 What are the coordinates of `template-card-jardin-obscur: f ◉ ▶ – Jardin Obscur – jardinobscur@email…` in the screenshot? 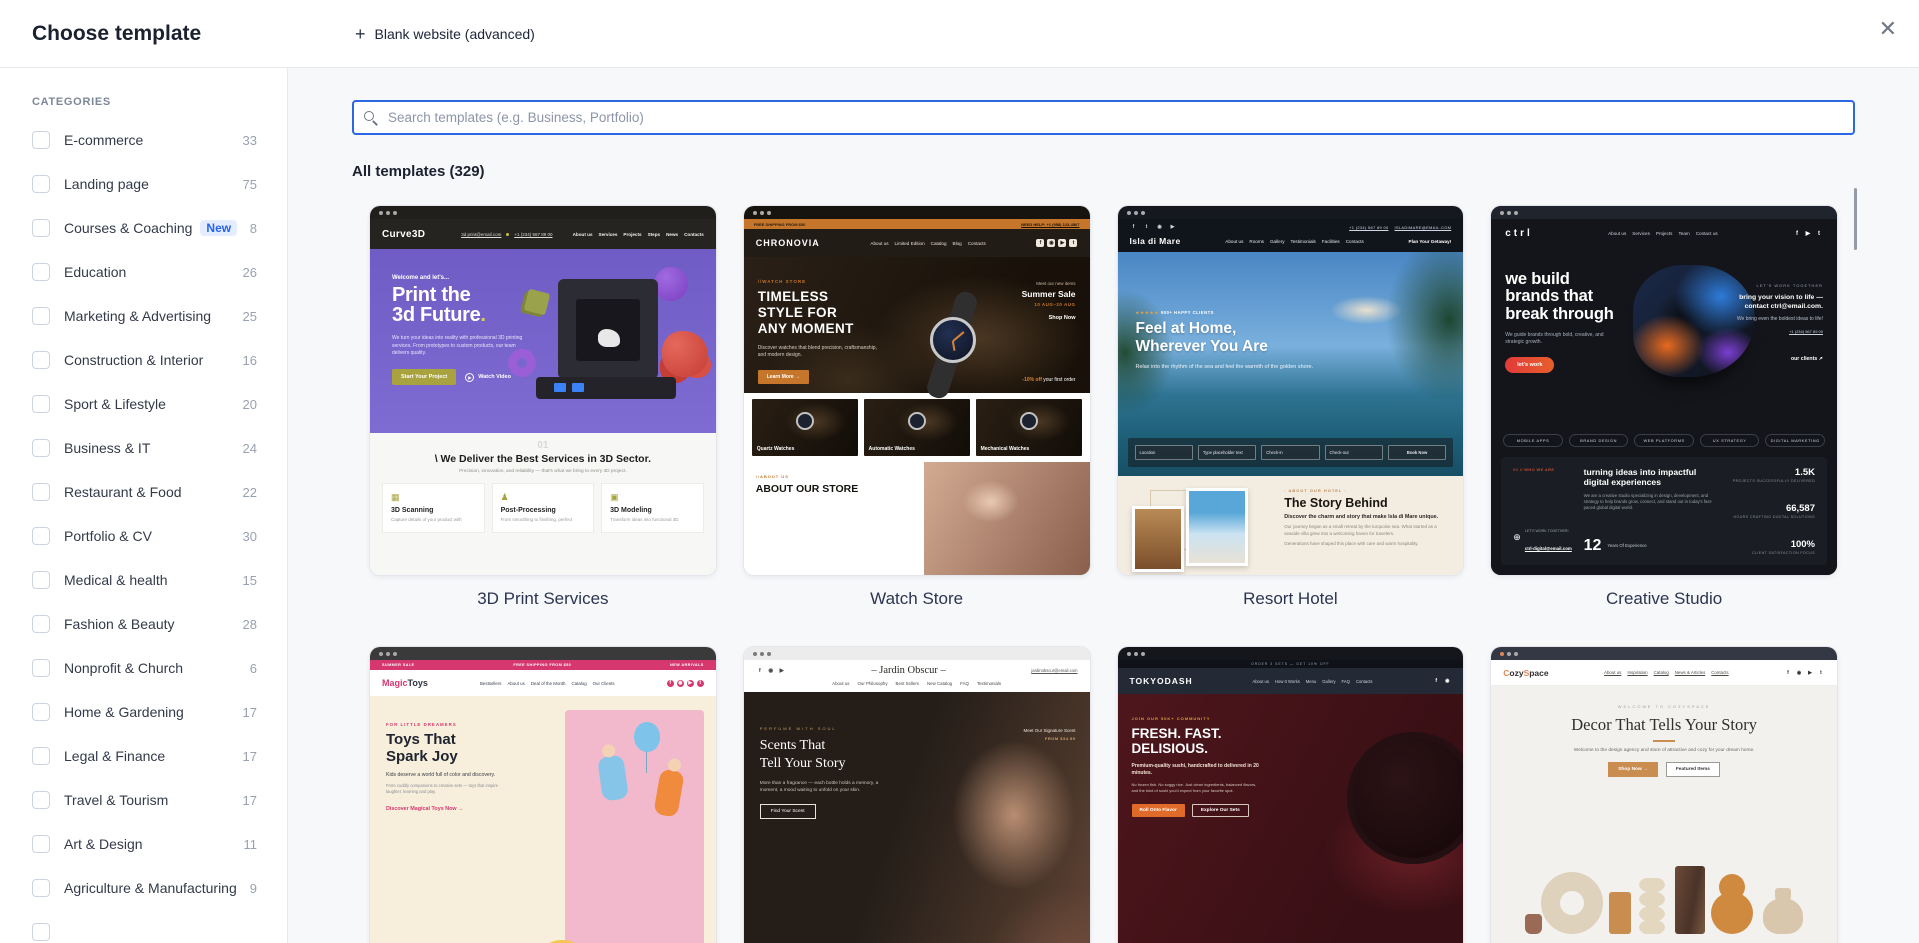 It's located at (916, 795).